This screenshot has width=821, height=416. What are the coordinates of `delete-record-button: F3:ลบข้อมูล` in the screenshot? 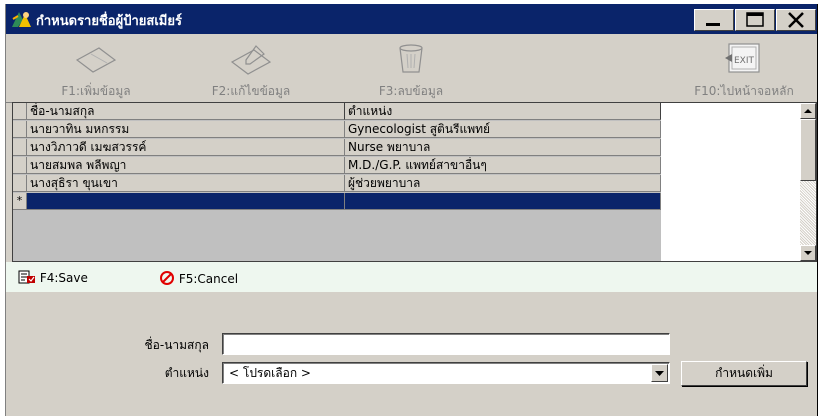 It's located at (411, 68).